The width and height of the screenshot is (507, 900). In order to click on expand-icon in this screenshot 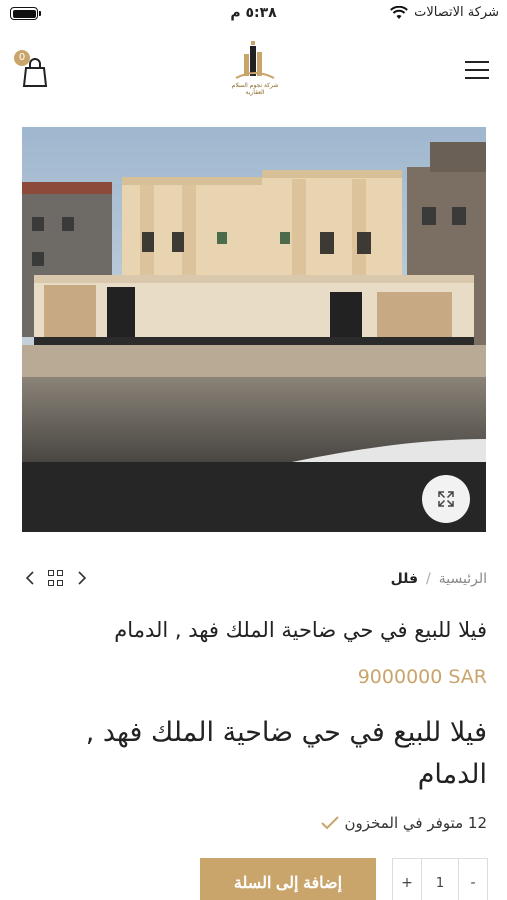, I will do `click(446, 499)`.